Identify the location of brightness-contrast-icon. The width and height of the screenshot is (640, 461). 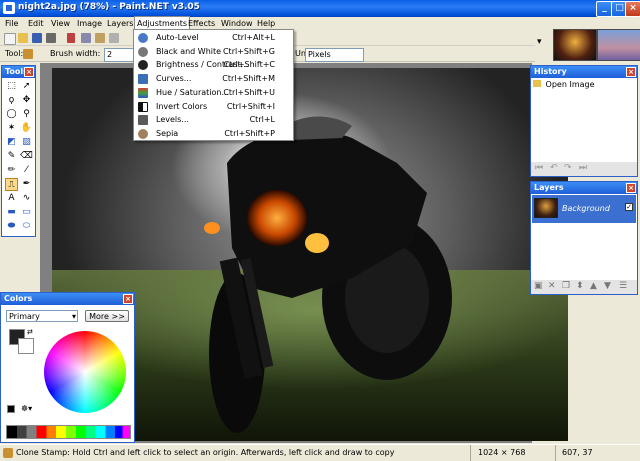
(143, 65).